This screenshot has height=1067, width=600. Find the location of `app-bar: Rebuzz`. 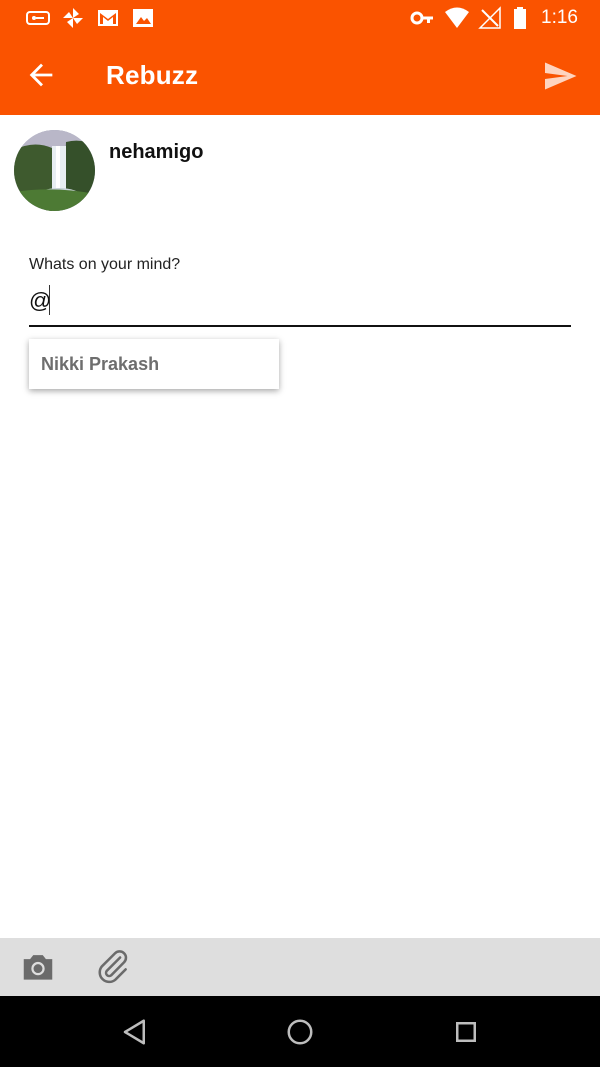

app-bar: Rebuzz is located at coordinates (300, 75).